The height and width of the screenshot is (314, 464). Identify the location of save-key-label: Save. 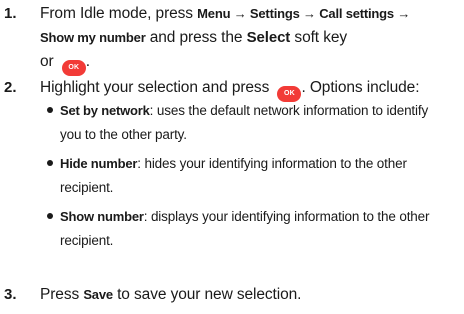
(98, 294).